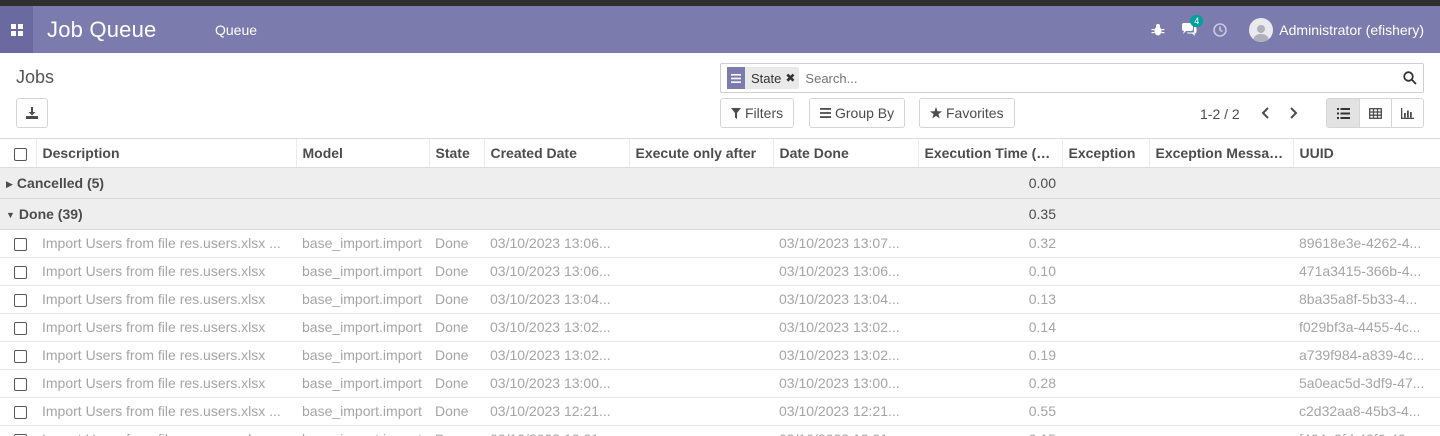 This screenshot has height=436, width=1440. I want to click on search-input, so click(1100, 78).